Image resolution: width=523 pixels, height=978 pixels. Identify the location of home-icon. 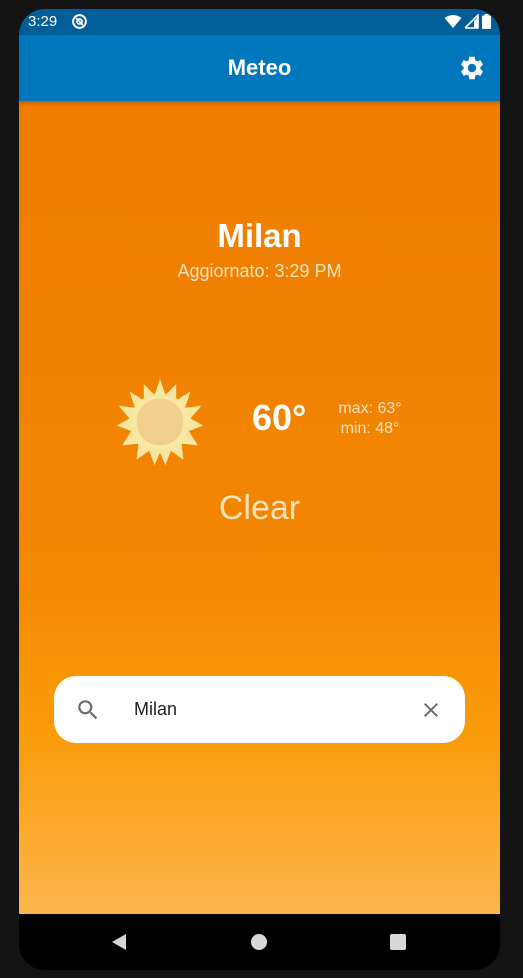
(259, 942).